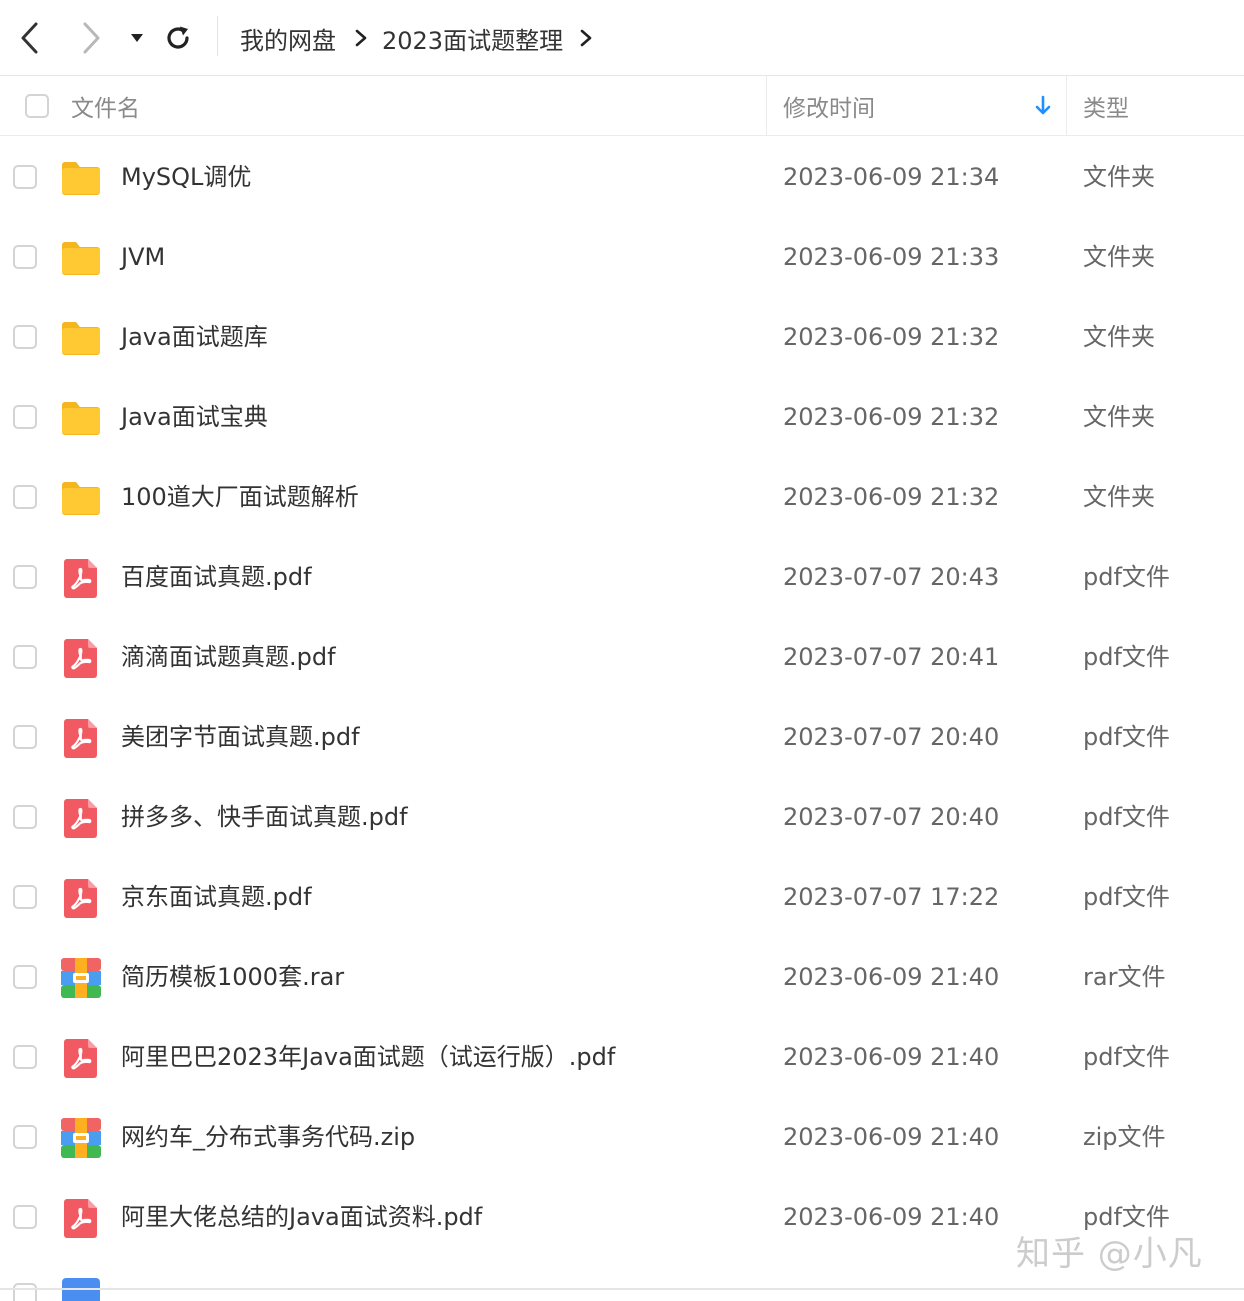  What do you see at coordinates (105, 105) in the screenshot?
I see `column-header-name: 文件名` at bounding box center [105, 105].